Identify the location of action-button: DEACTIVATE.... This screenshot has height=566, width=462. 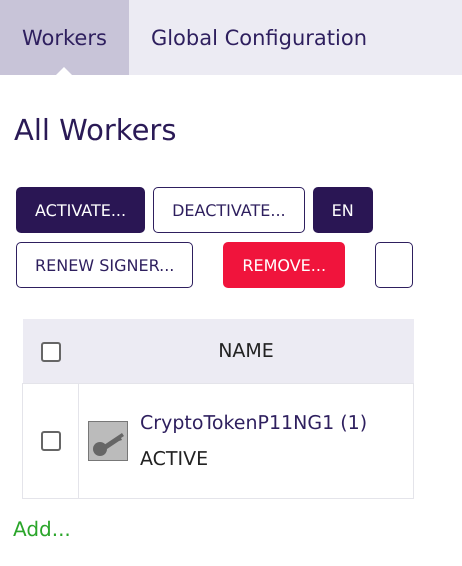
(229, 210).